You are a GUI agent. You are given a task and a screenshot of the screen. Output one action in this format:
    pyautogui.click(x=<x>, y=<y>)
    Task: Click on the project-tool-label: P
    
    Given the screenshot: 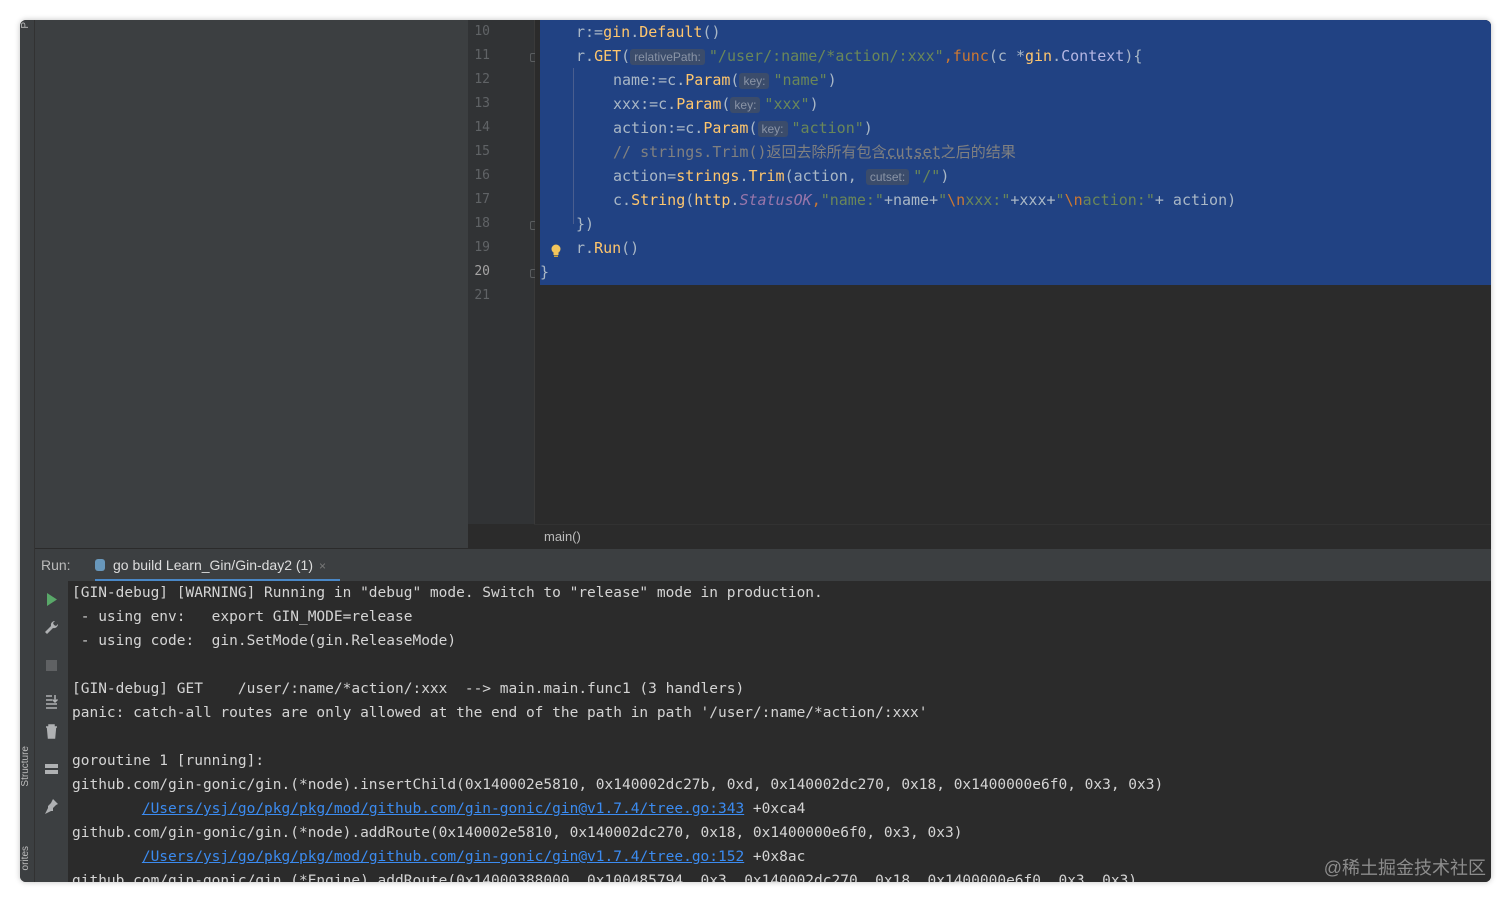 What is the action you would take?
    pyautogui.click(x=27, y=25)
    